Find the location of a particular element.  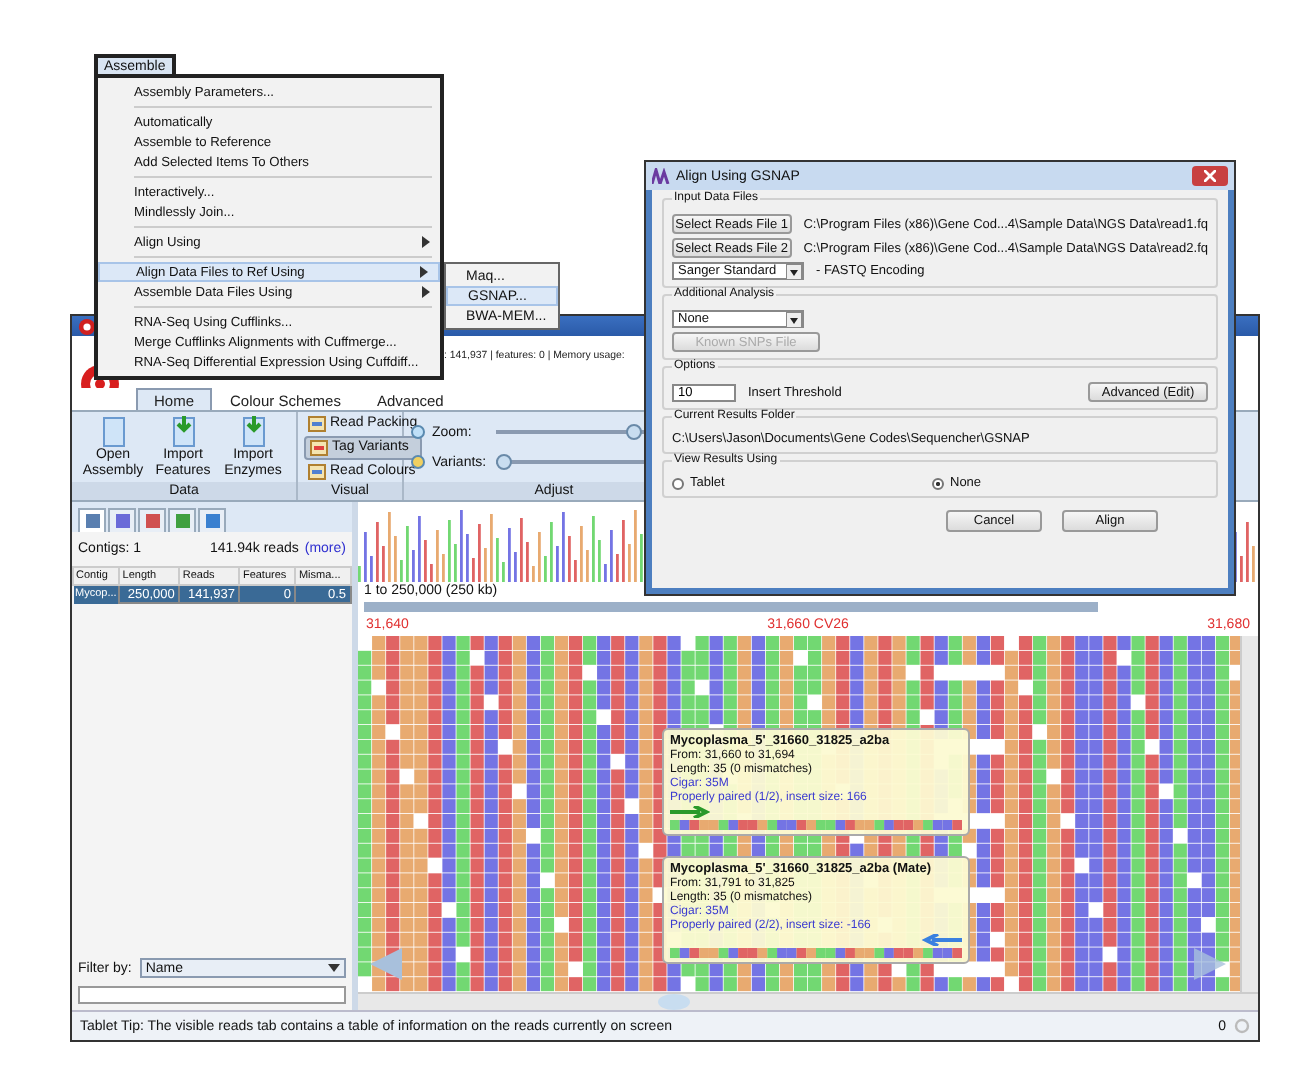

close-icon is located at coordinates (1210, 176).